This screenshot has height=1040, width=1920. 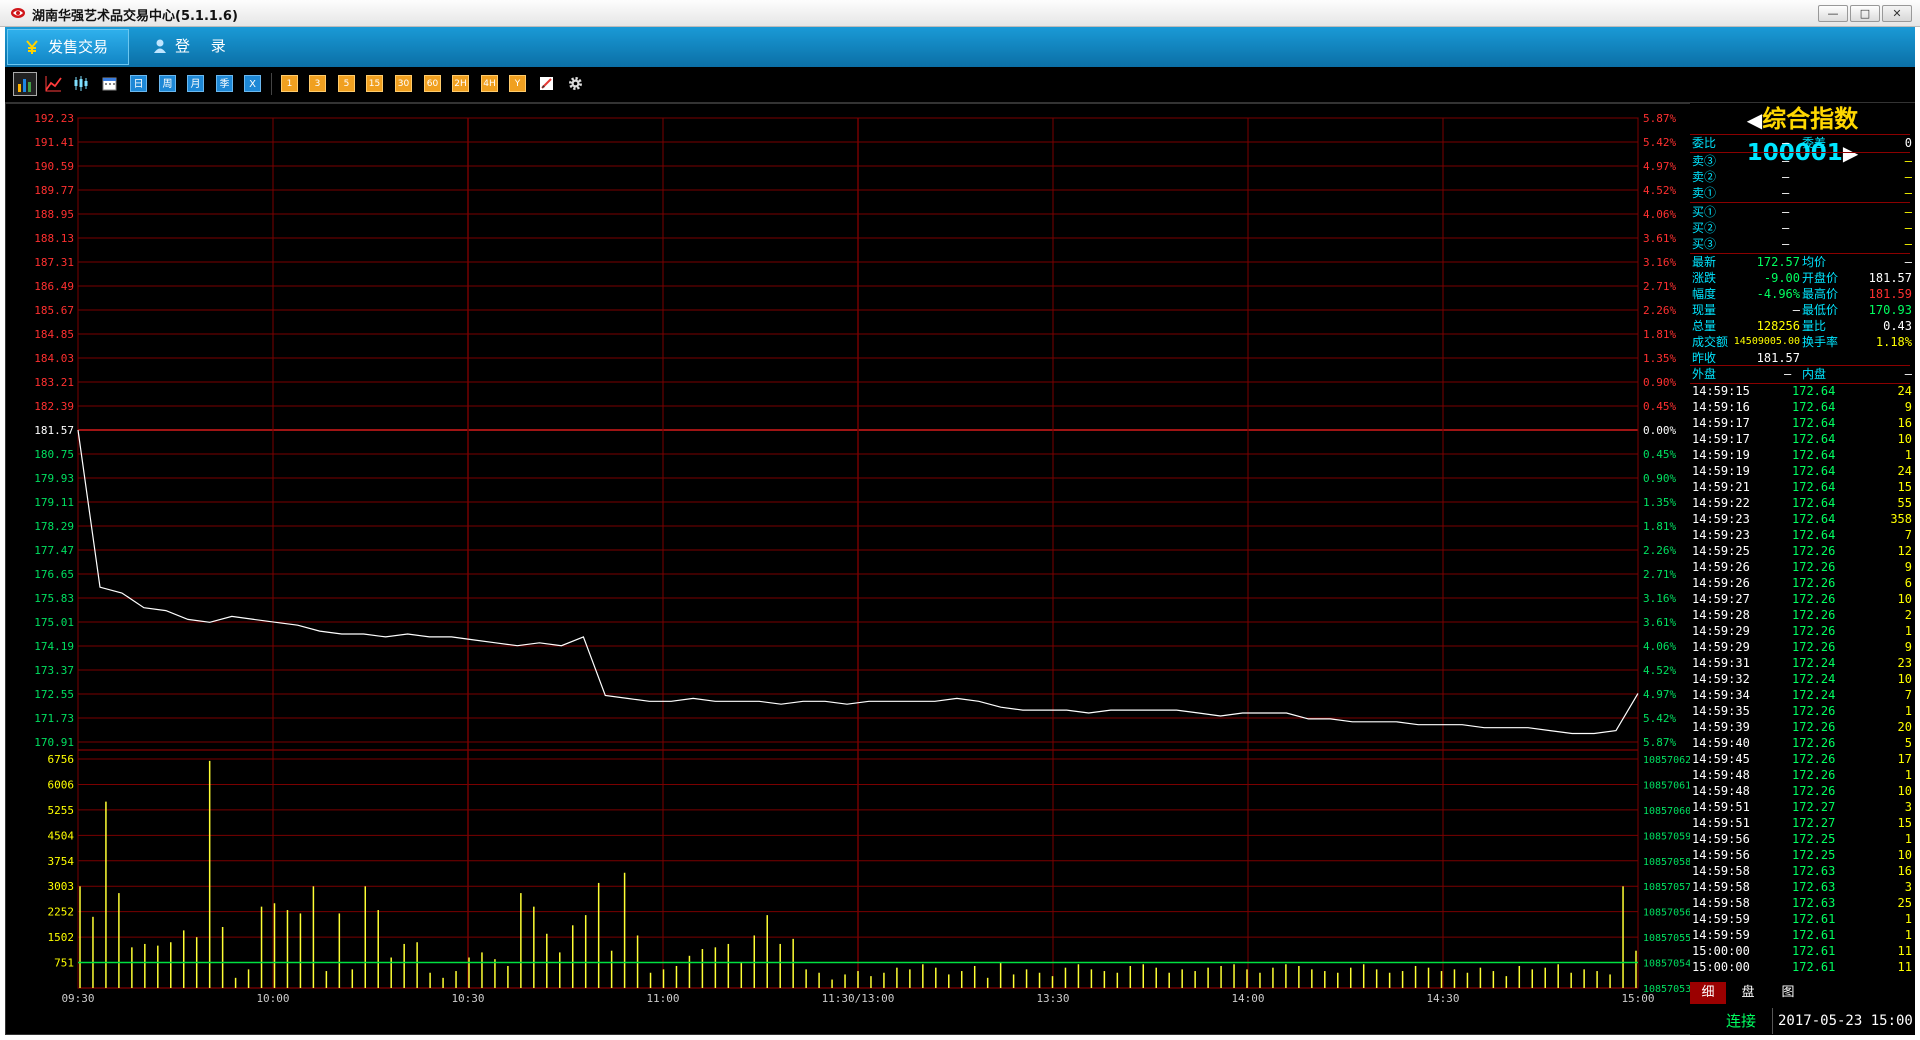 I want to click on hour-4-button: 4H, so click(x=489, y=83).